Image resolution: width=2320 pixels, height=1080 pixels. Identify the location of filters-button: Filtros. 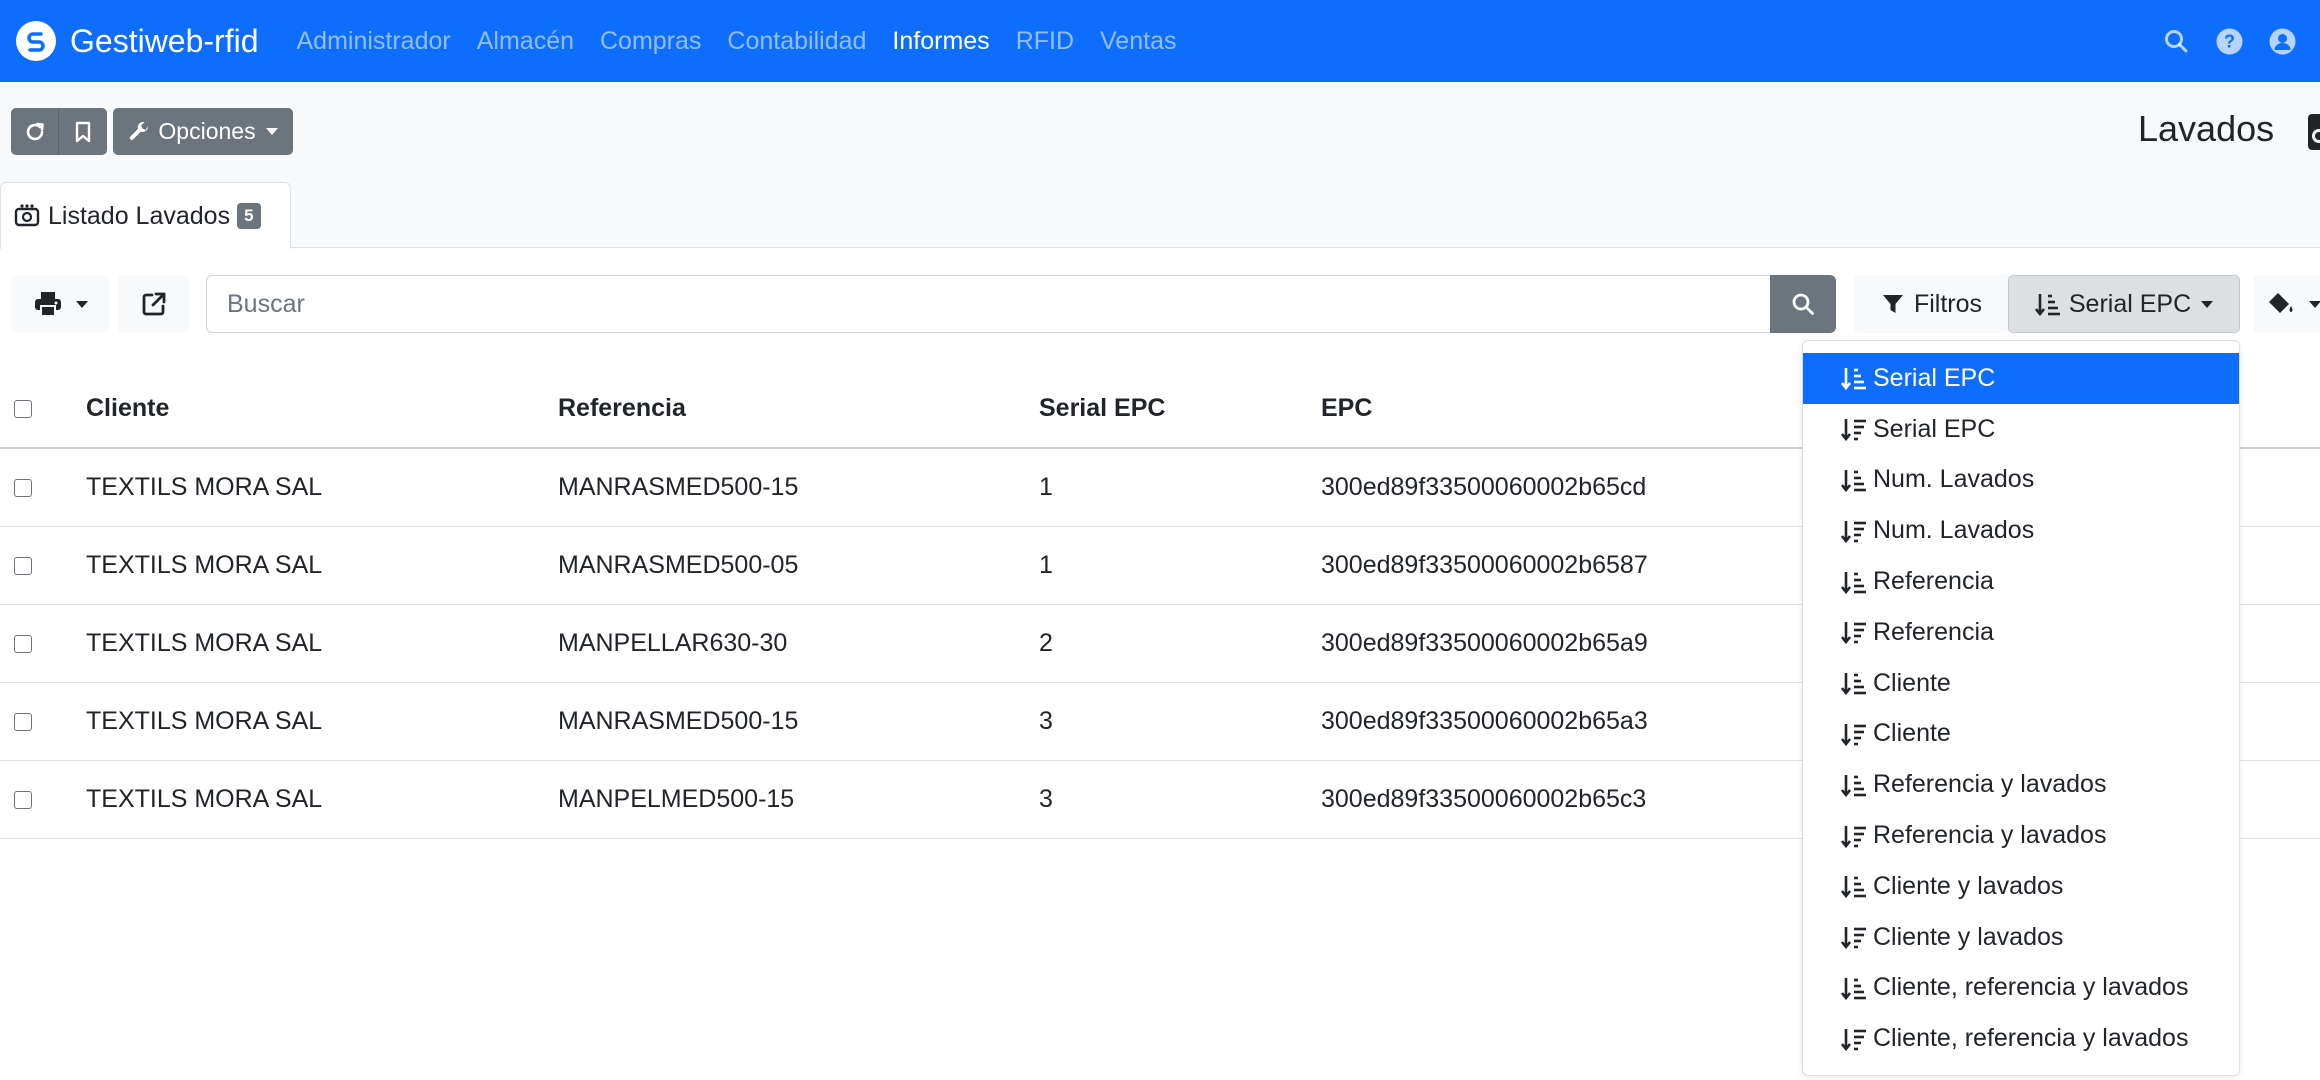
(1932, 304).